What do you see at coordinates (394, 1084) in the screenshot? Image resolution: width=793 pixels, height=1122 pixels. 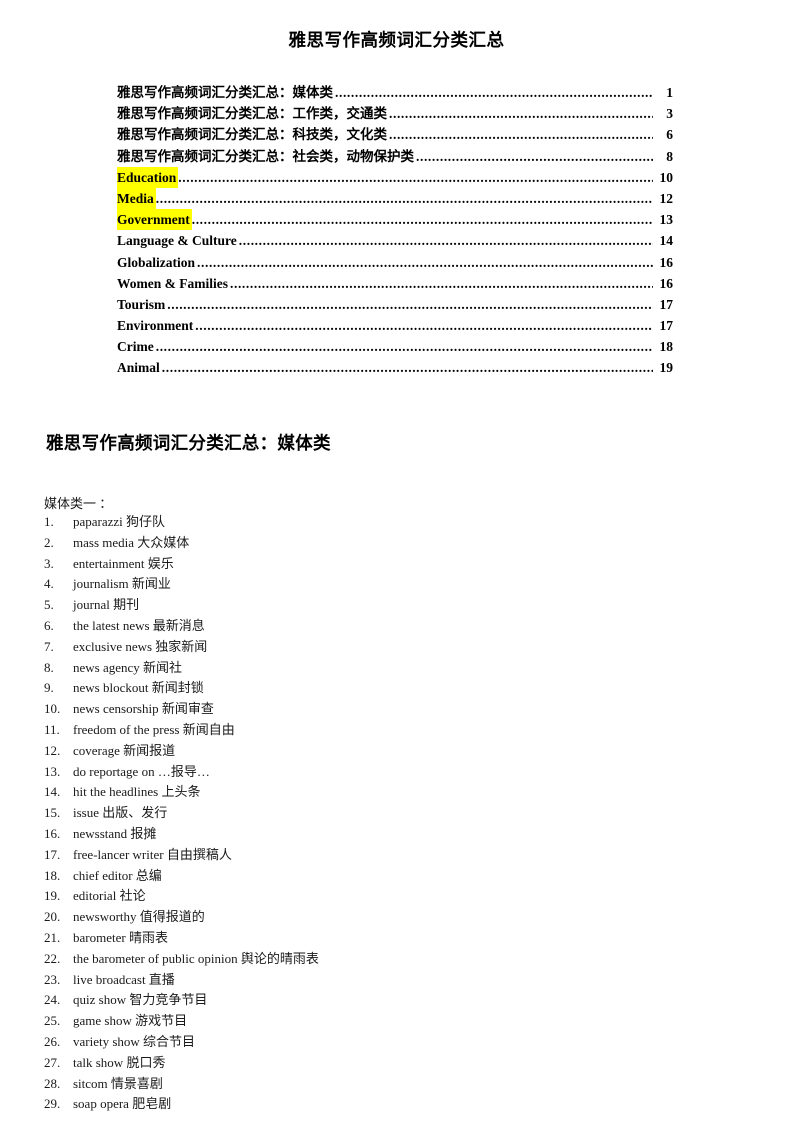 I see `list-item: 28. sitcom 情景喜剧` at bounding box center [394, 1084].